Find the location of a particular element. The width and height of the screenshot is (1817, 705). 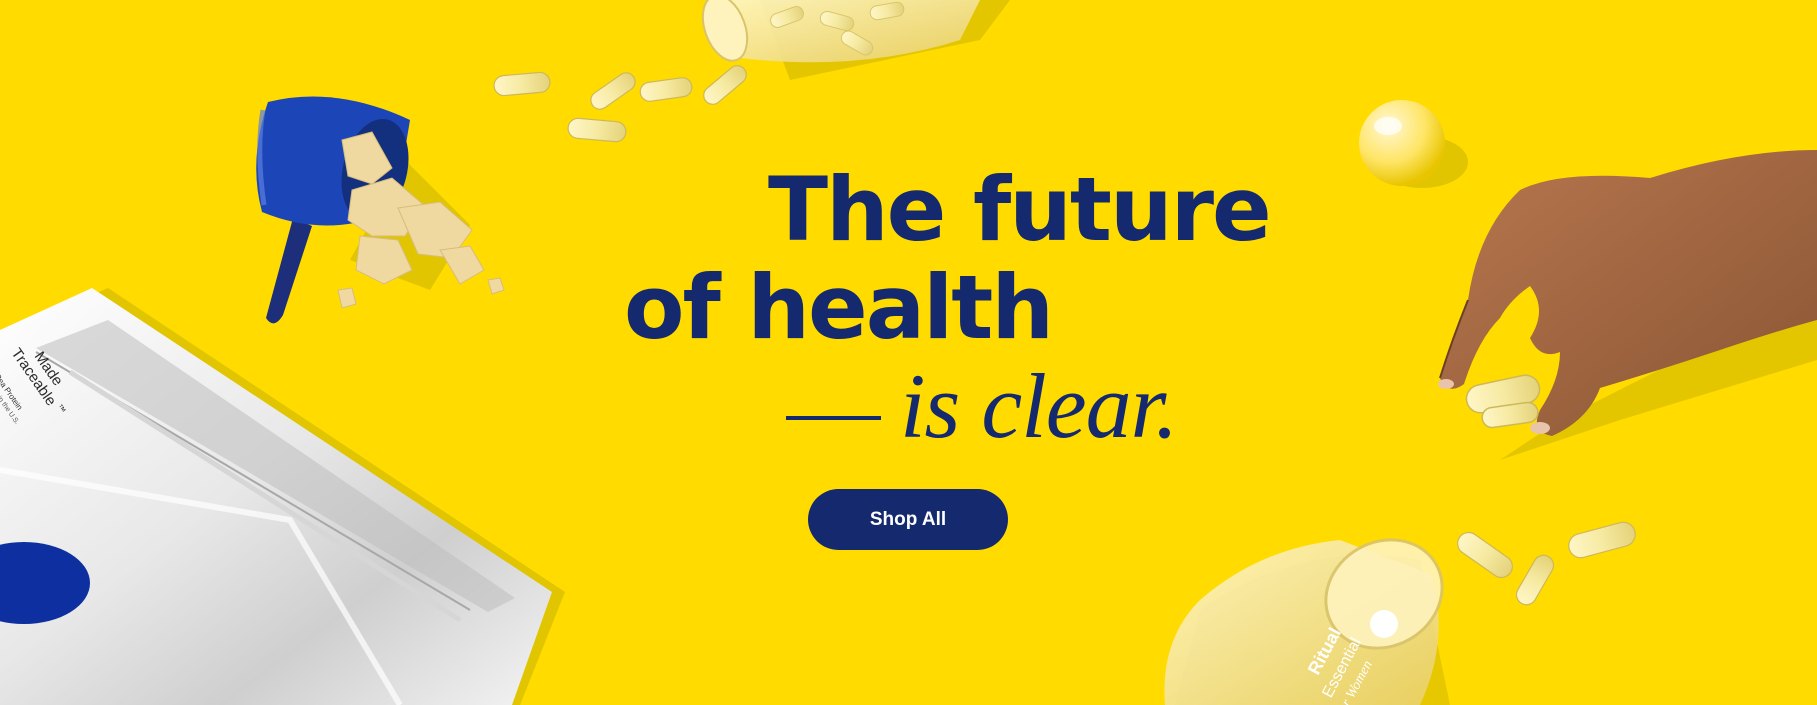

softgel-icon is located at coordinates (1413, 144).